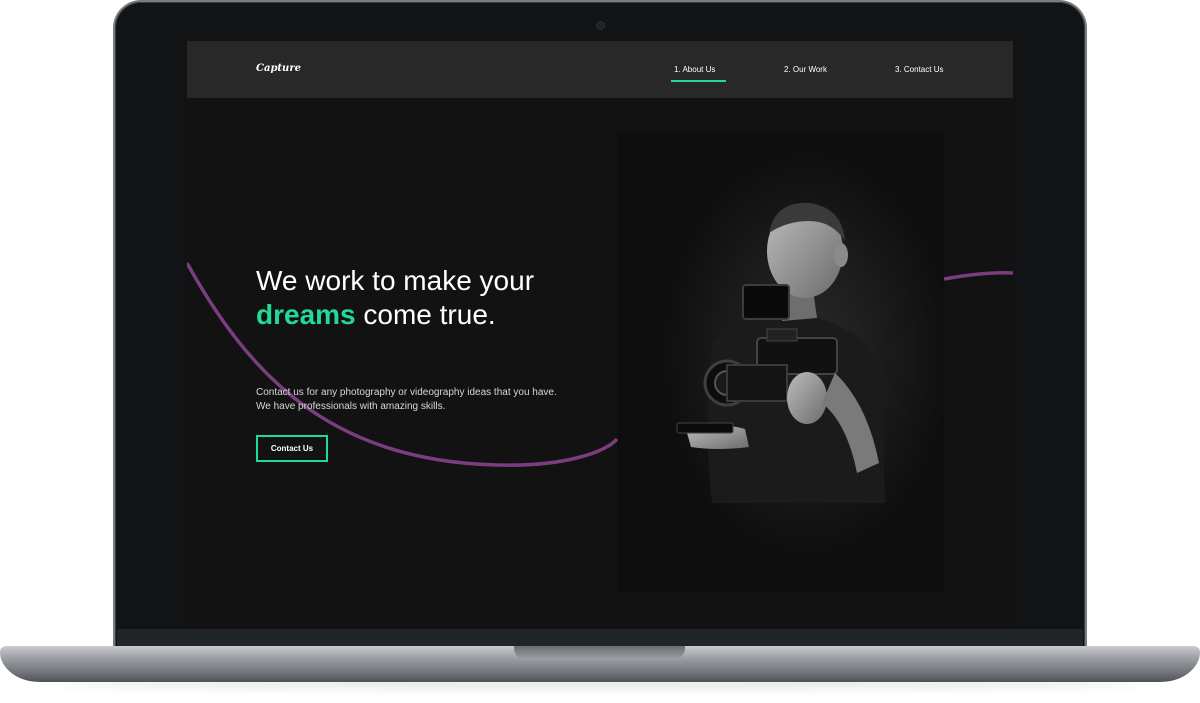 This screenshot has width=1200, height=703. Describe the element at coordinates (600, 25) in the screenshot. I see `webcam-icon` at that location.